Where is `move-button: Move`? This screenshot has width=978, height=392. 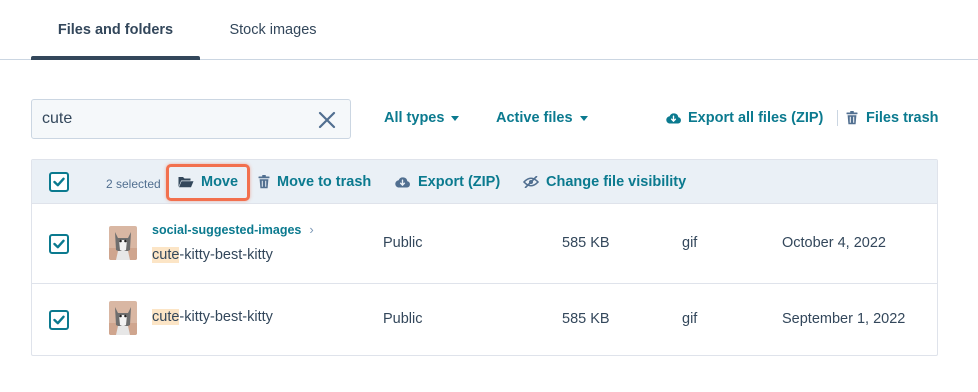 move-button: Move is located at coordinates (208, 182).